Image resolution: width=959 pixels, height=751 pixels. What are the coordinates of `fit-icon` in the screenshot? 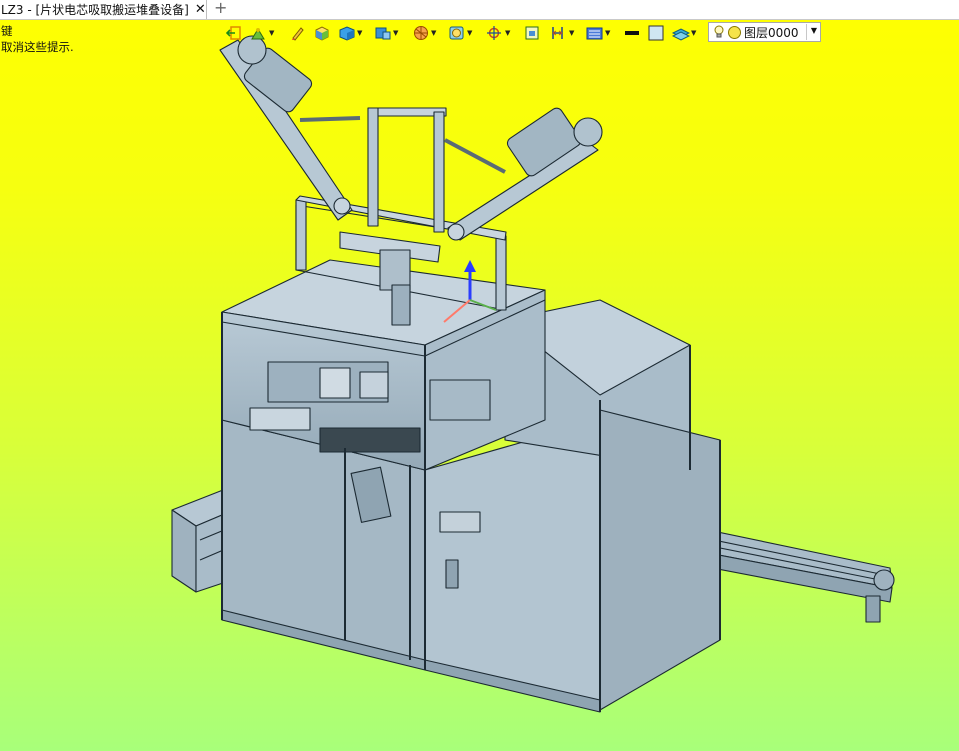 It's located at (532, 33).